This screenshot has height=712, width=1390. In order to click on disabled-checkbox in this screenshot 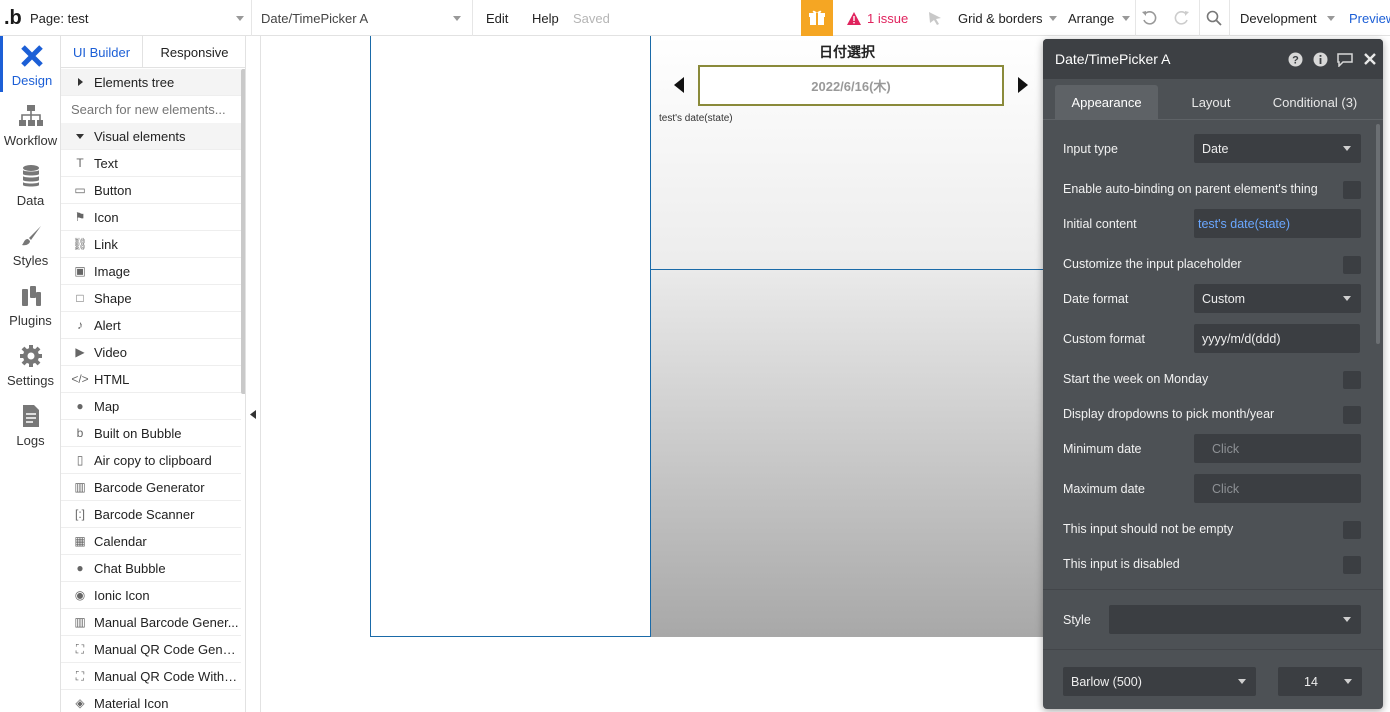, I will do `click(1352, 565)`.